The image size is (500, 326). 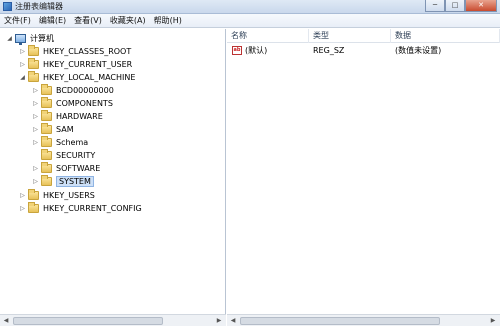 I want to click on tree-item-hardware: ▷ HARDWARE, so click(x=67, y=115).